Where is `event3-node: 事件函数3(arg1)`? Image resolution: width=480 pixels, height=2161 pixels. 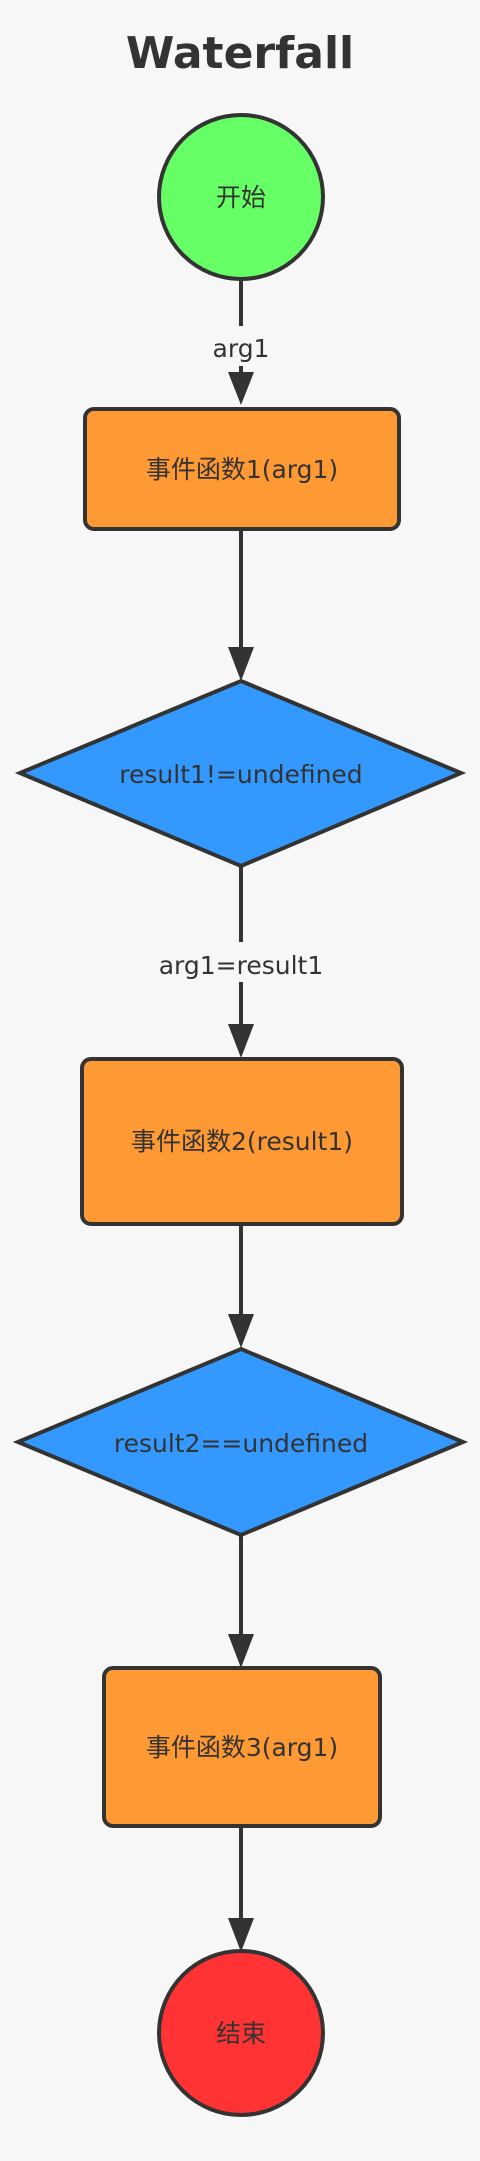
event3-node: 事件函数3(arg1) is located at coordinates (242, 1747).